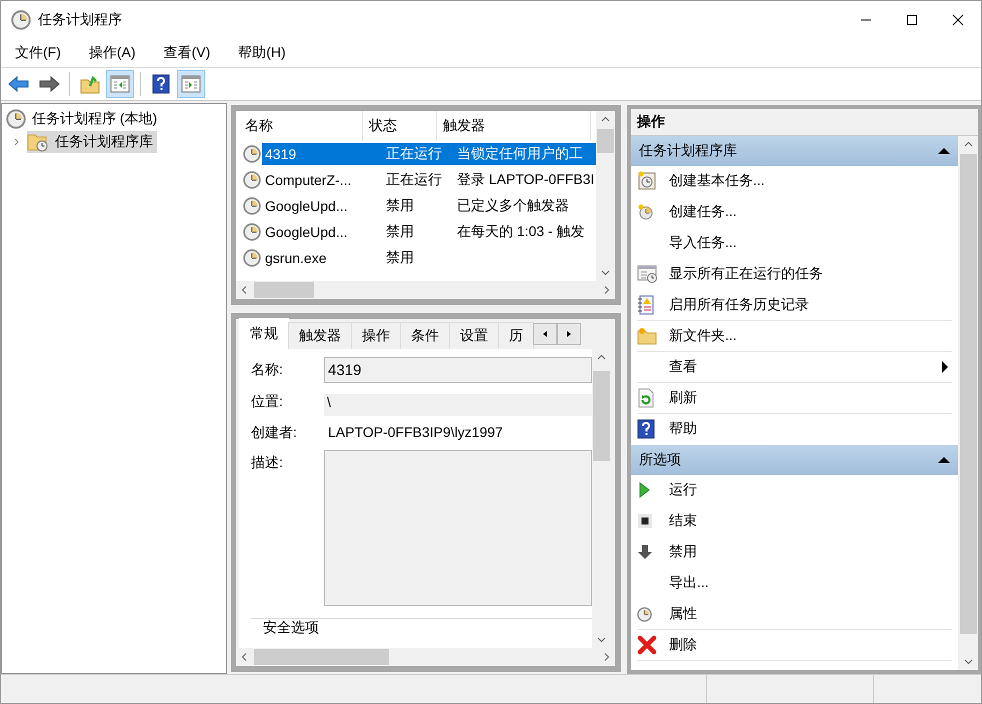 This screenshot has height=704, width=982. Describe the element at coordinates (645, 521) in the screenshot. I see `stop-icon` at that location.